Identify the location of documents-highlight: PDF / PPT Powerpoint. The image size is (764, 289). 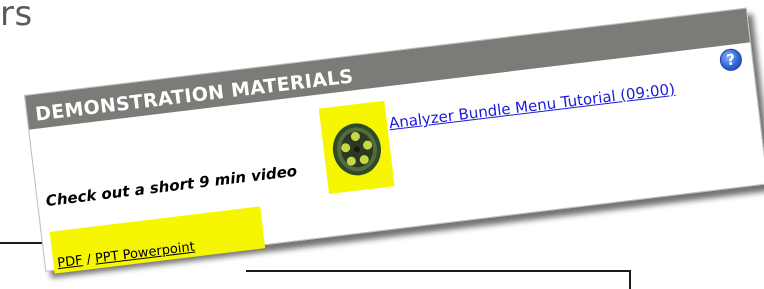
(157, 240).